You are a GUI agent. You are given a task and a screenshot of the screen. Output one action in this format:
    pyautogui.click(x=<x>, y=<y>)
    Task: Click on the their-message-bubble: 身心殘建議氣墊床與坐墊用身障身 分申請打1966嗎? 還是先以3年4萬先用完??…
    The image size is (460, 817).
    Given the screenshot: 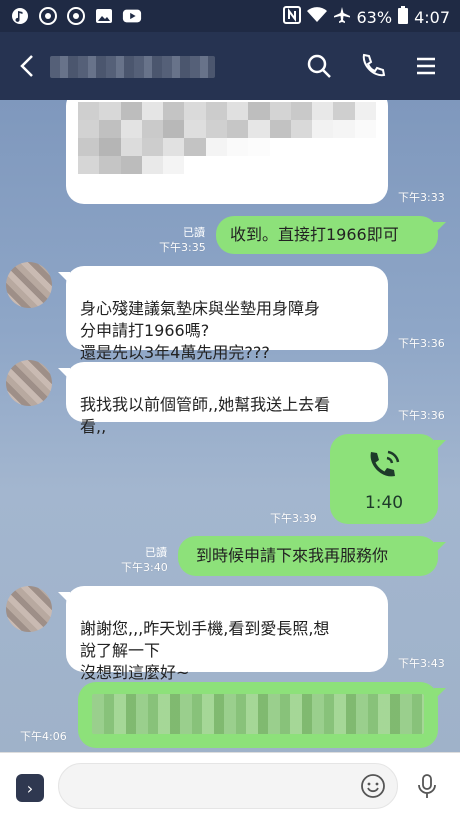 What is the action you would take?
    pyautogui.click(x=223, y=314)
    